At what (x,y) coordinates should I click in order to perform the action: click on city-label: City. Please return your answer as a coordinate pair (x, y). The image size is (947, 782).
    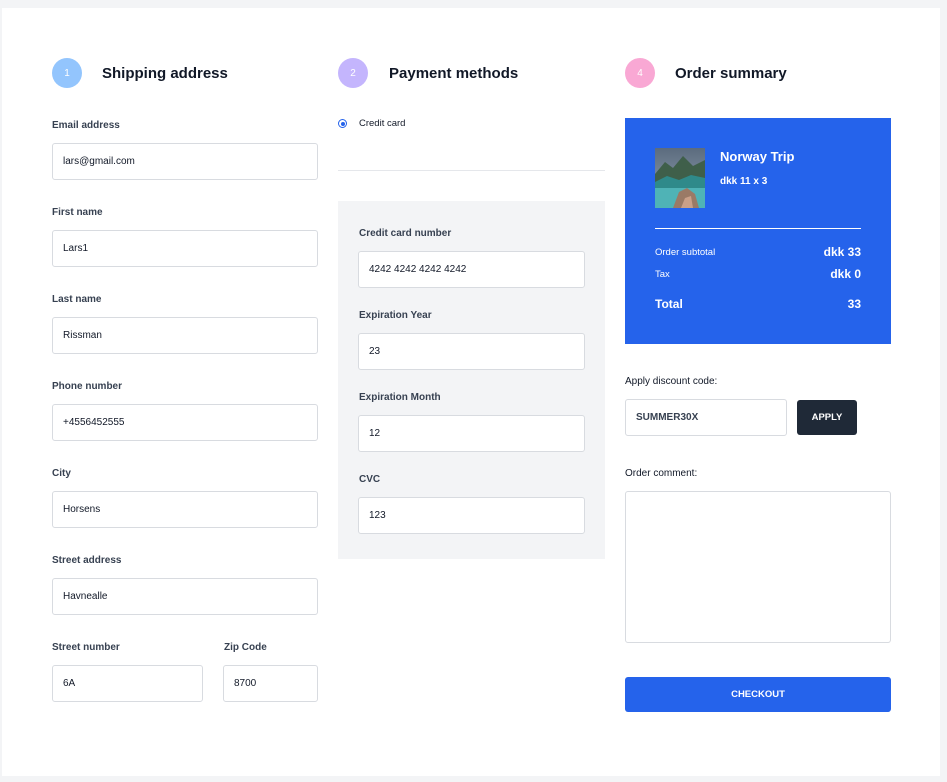
    Looking at the image, I should click on (61, 473).